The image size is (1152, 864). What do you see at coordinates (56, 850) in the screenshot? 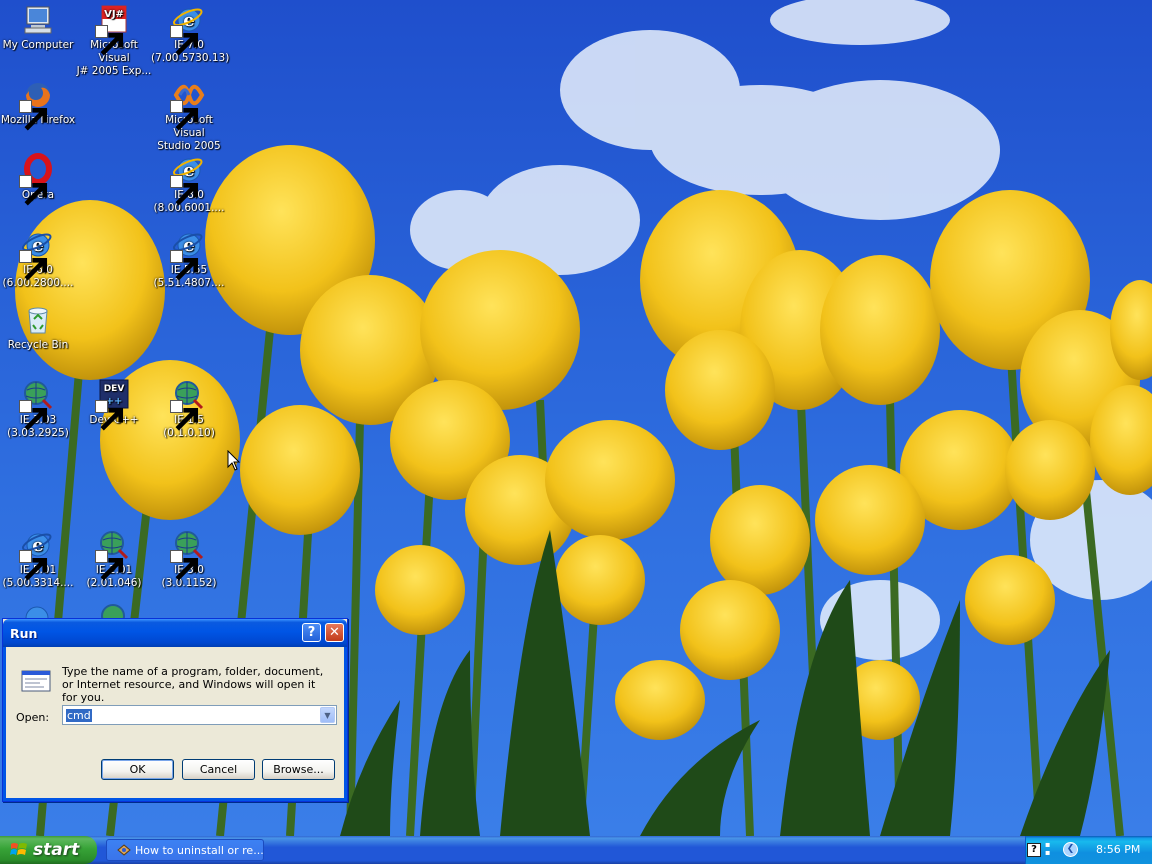
I see `start-label: start` at bounding box center [56, 850].